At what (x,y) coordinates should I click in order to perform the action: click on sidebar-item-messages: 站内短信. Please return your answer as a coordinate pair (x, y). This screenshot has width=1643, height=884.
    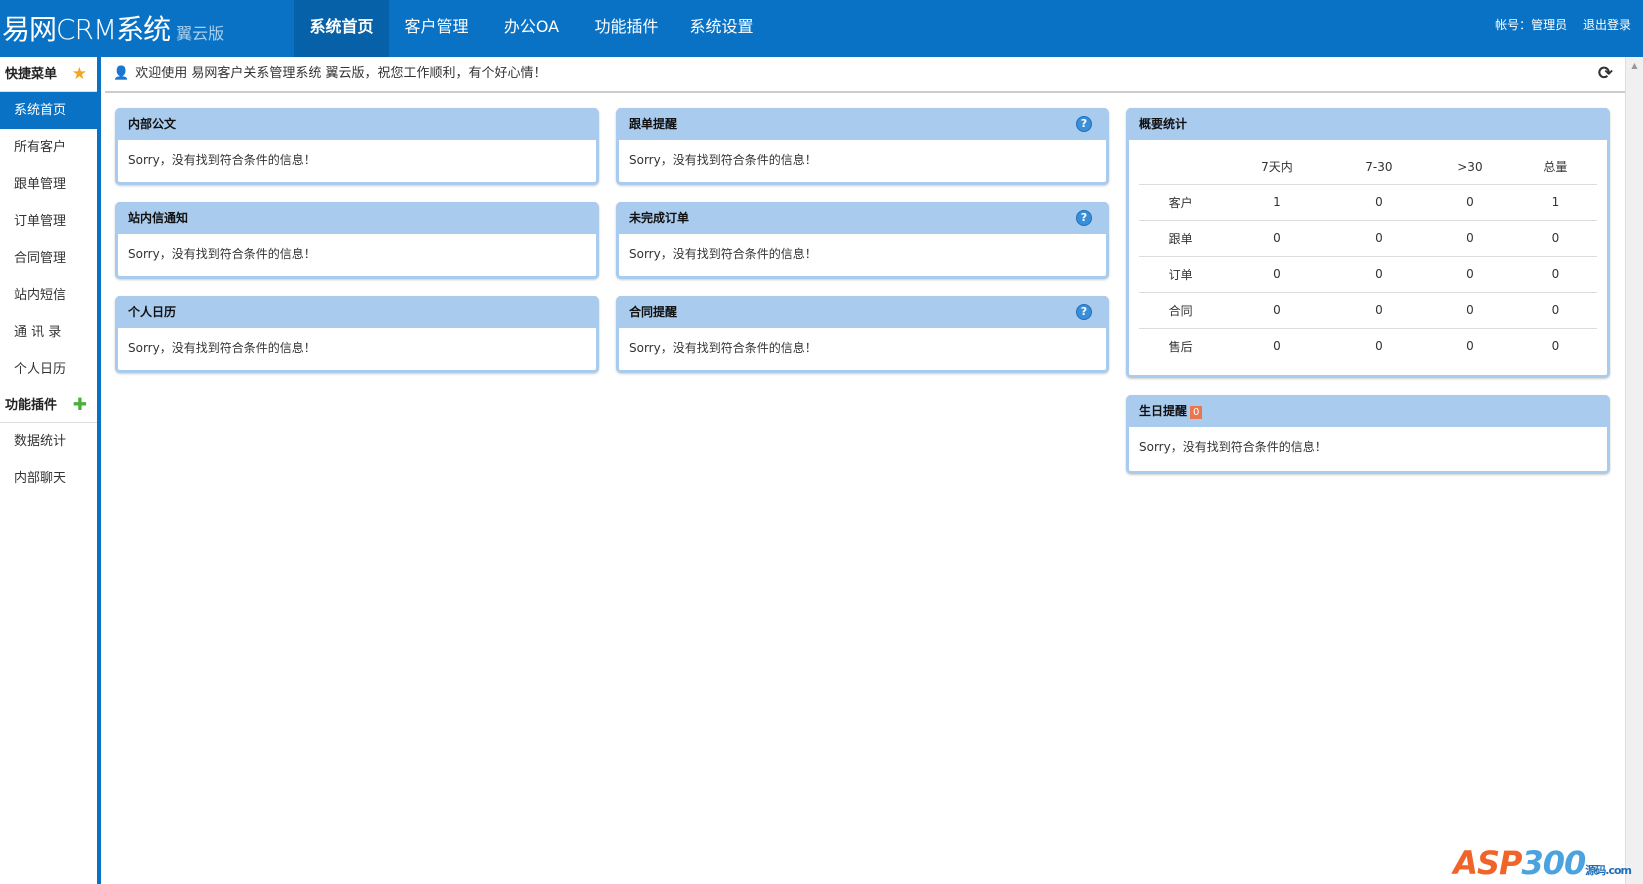
    Looking at the image, I should click on (48, 295).